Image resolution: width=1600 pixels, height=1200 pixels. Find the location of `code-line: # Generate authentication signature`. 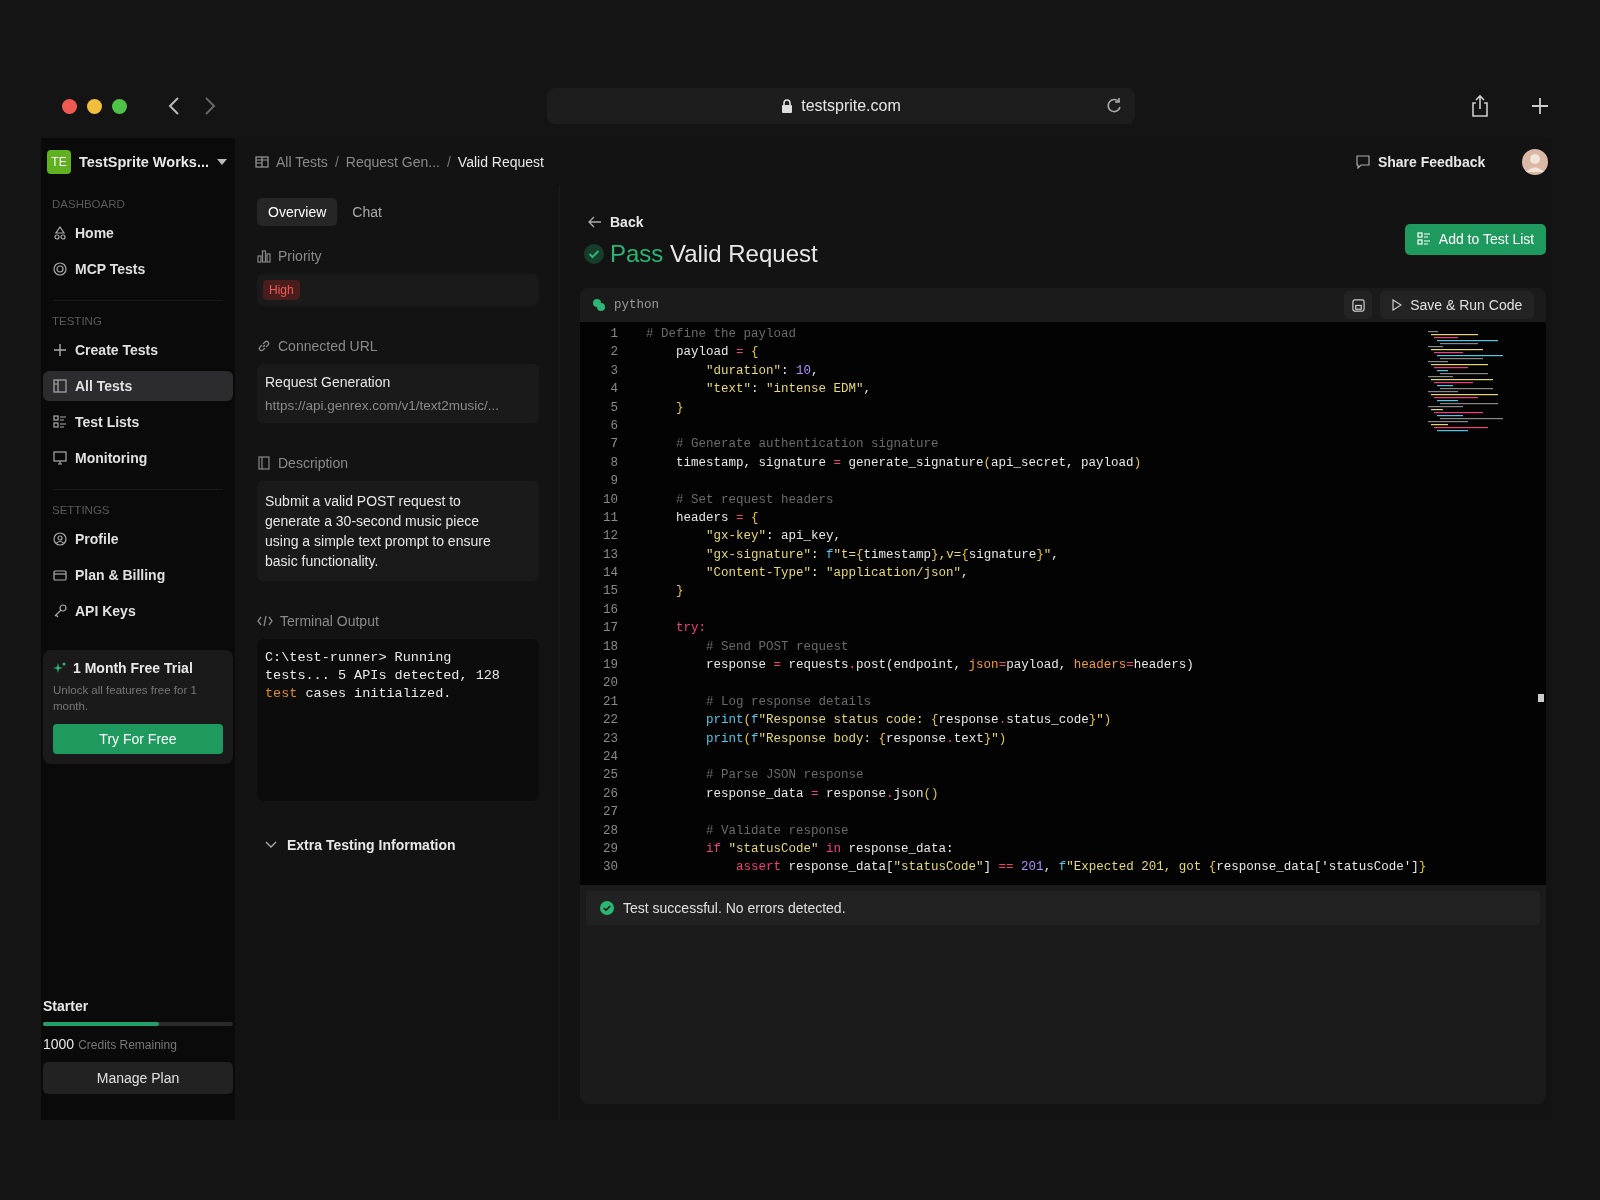

code-line: # Generate authentication signature is located at coordinates (807, 445).